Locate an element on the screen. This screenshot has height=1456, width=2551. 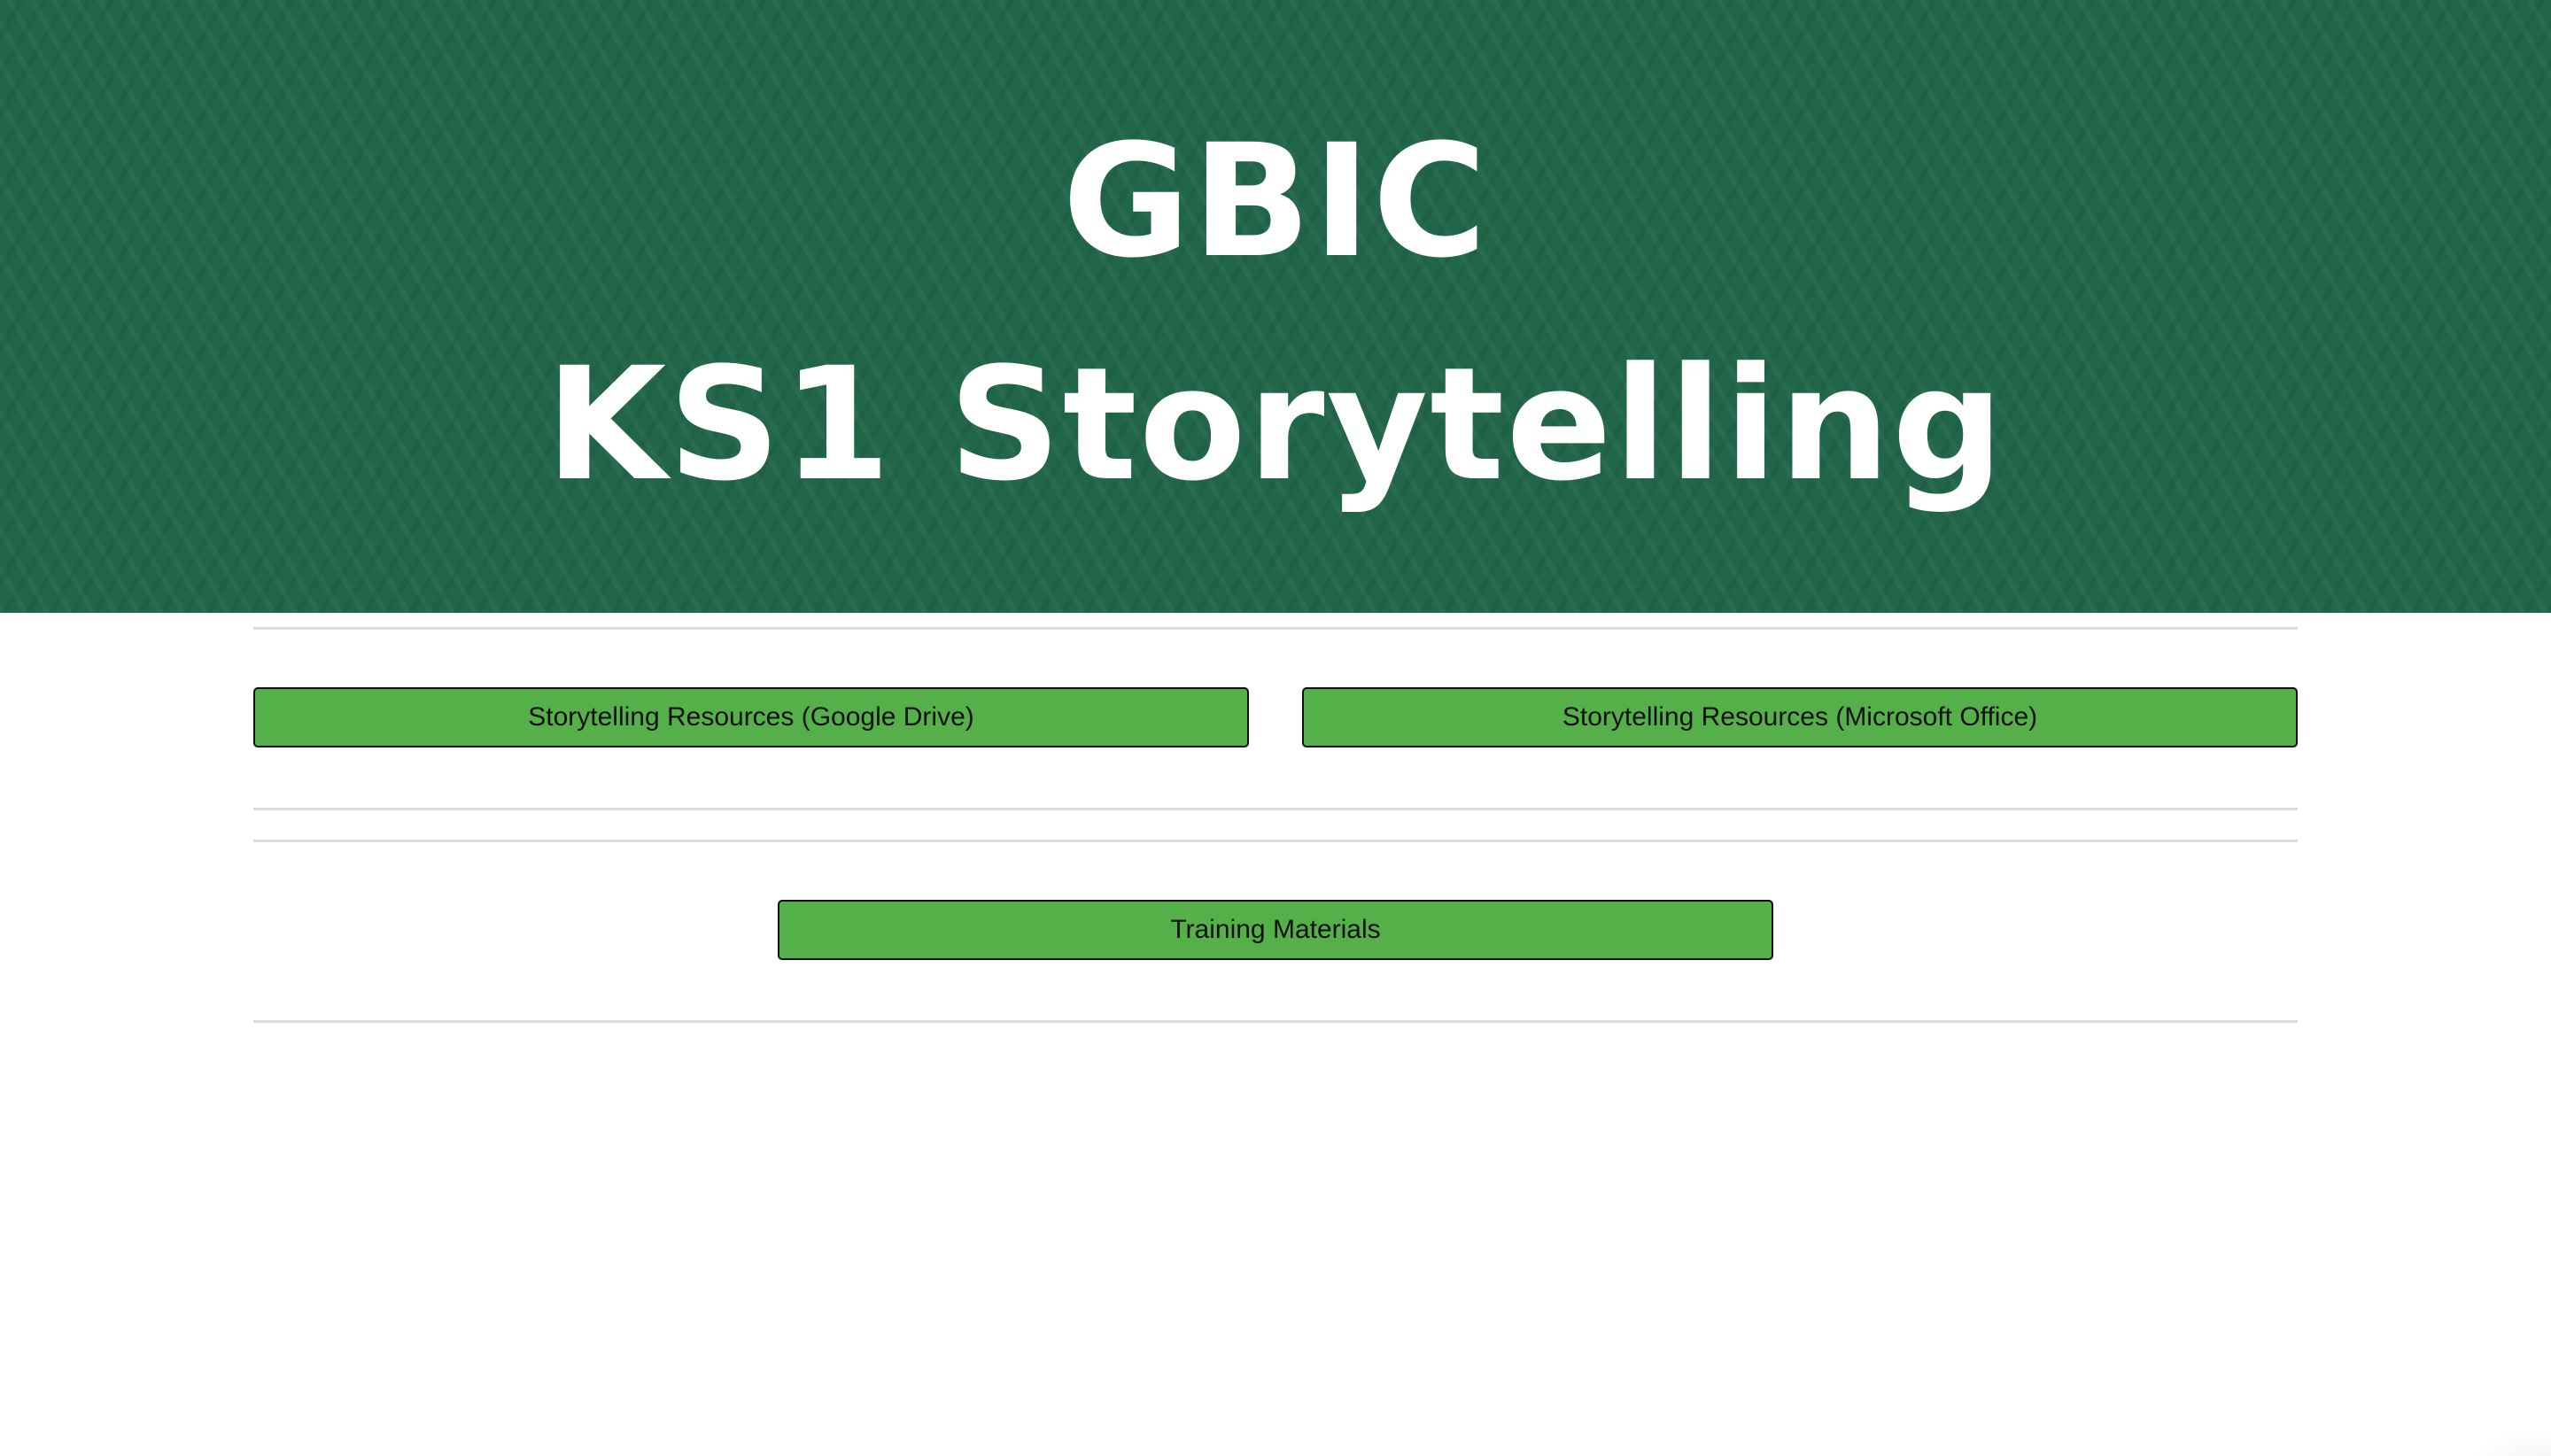
training-materials-label: Training Materials is located at coordinates (1275, 929).